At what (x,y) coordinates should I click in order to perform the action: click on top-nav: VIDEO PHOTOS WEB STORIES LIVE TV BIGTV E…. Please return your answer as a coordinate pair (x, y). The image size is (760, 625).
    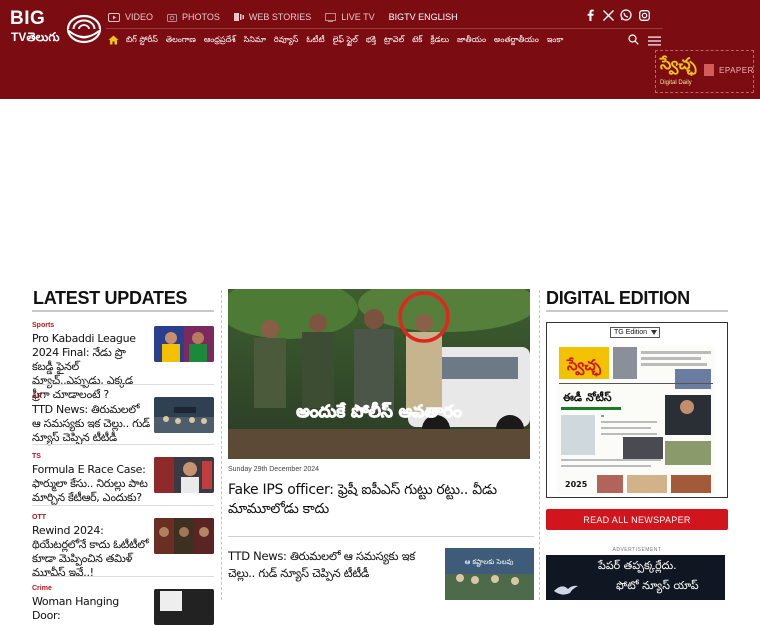
    Looking at the image, I should click on (290, 17).